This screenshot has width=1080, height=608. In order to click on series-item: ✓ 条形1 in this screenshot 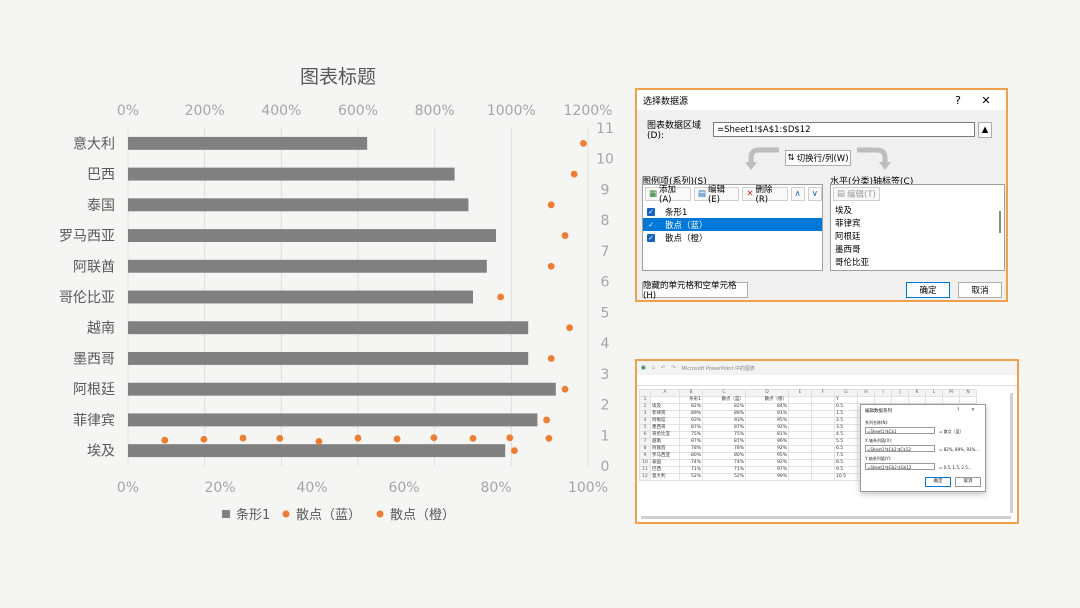, I will do `click(732, 211)`.